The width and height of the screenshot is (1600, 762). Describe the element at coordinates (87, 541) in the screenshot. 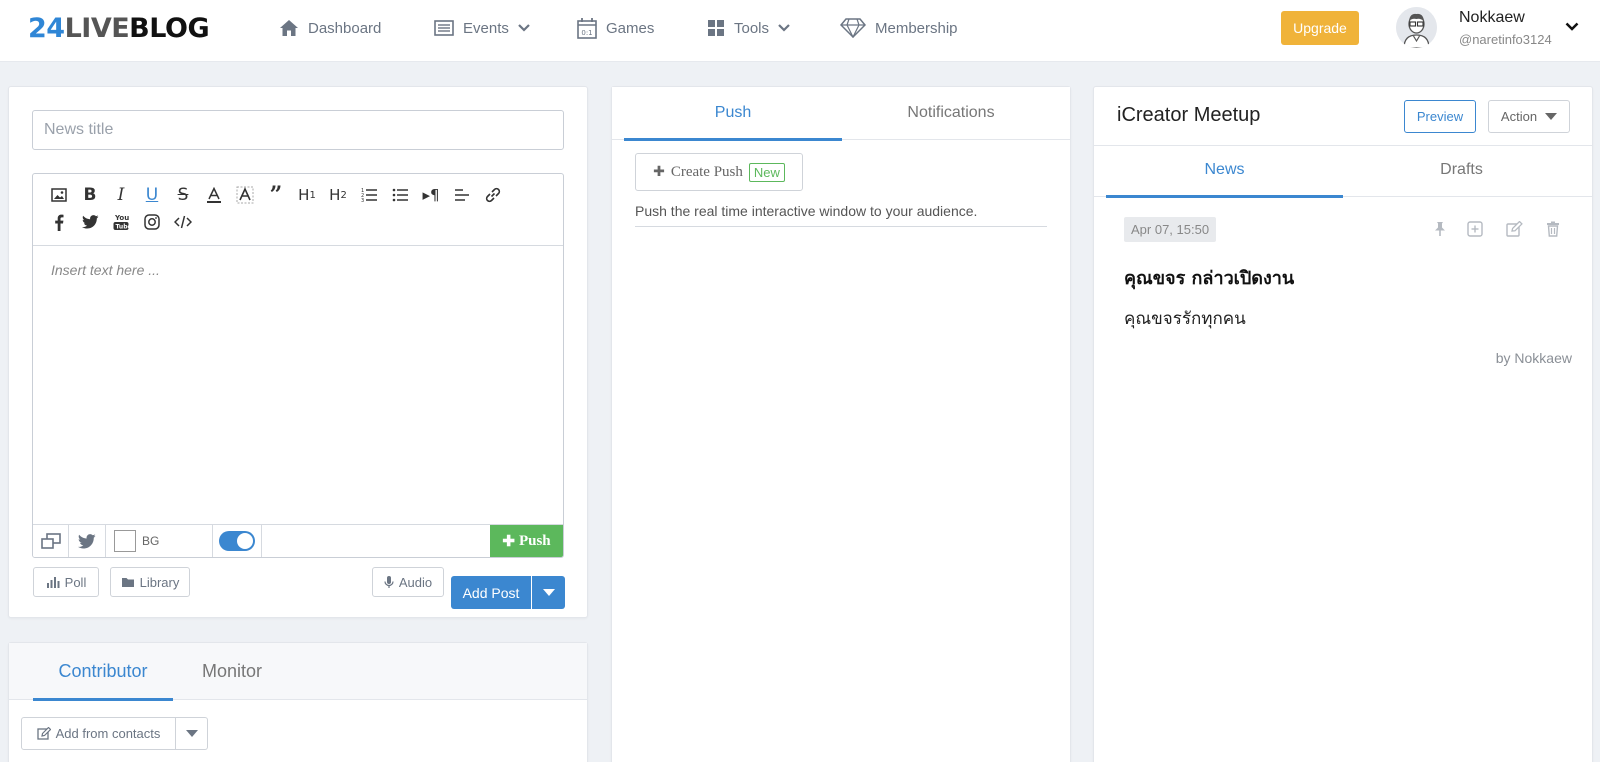

I see `twitter-share-icon` at that location.